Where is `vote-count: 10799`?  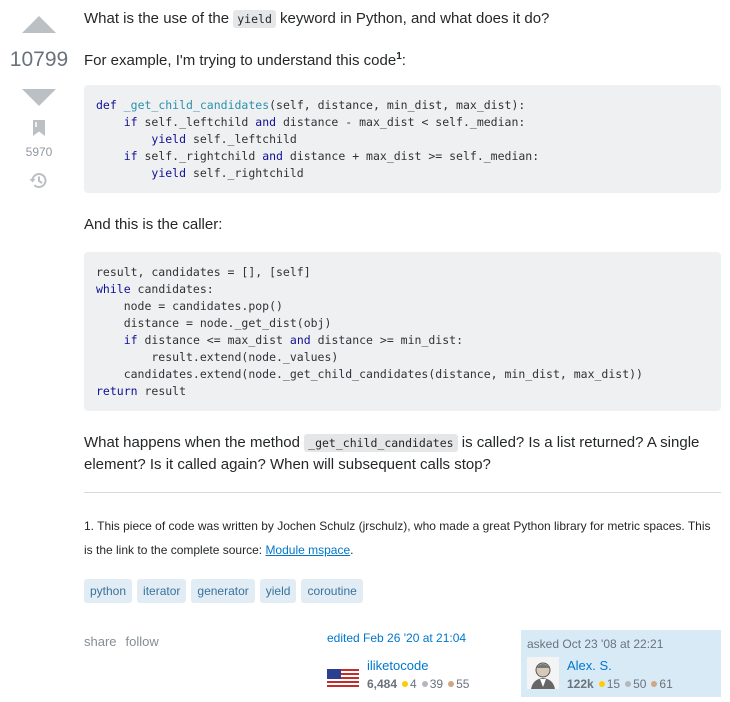
vote-count: 10799 is located at coordinates (39, 59).